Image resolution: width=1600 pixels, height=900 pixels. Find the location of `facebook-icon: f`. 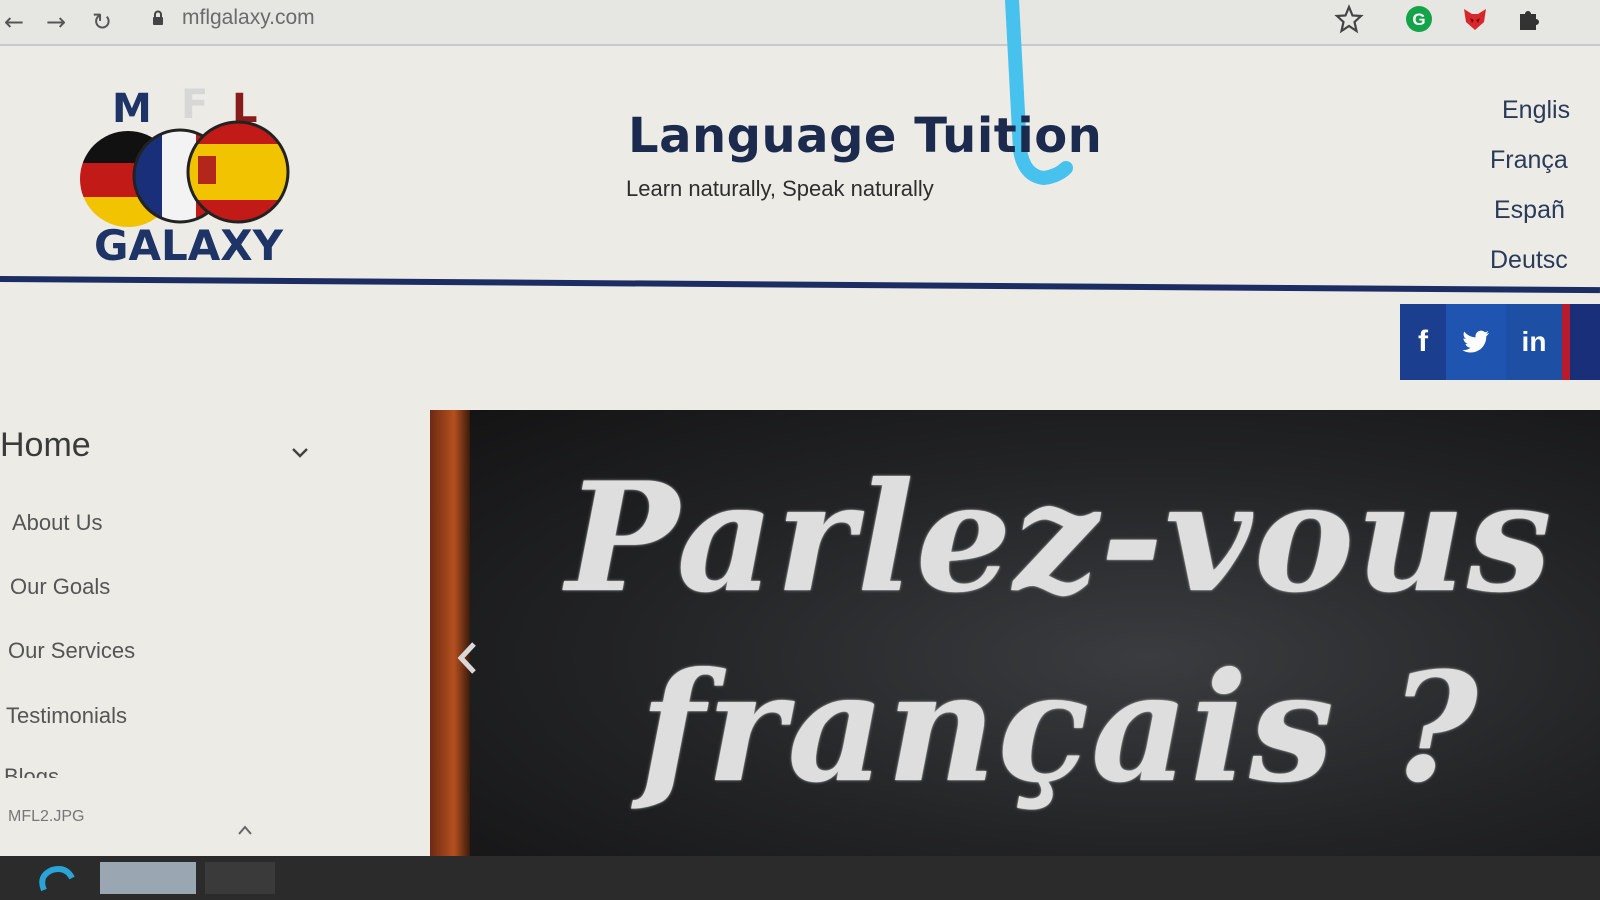

facebook-icon: f is located at coordinates (1423, 342).